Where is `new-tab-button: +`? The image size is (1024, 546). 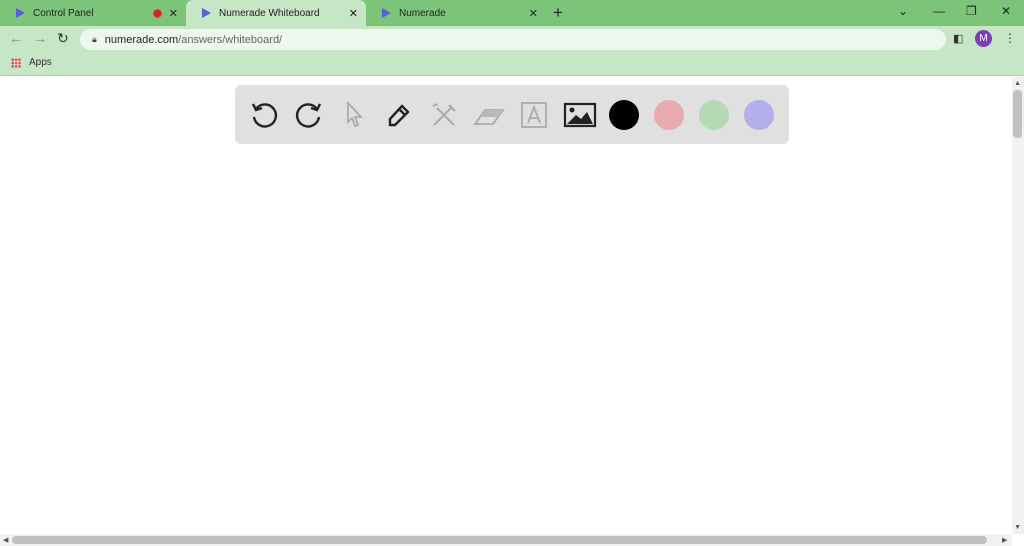 new-tab-button: + is located at coordinates (558, 13).